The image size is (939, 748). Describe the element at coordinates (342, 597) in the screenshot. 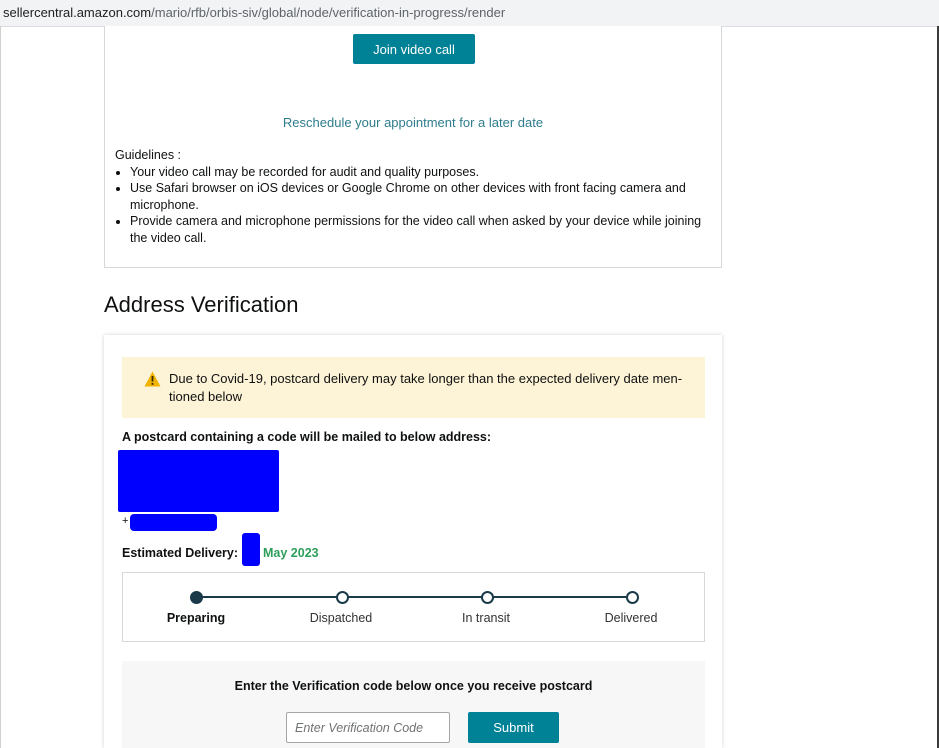

I see `step-dot-dispatched` at that location.